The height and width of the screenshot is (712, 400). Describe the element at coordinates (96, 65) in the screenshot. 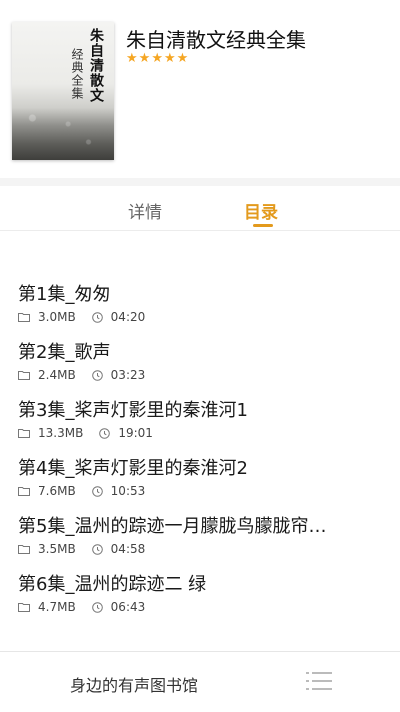

I see `cover-title: 朱自清散文` at that location.